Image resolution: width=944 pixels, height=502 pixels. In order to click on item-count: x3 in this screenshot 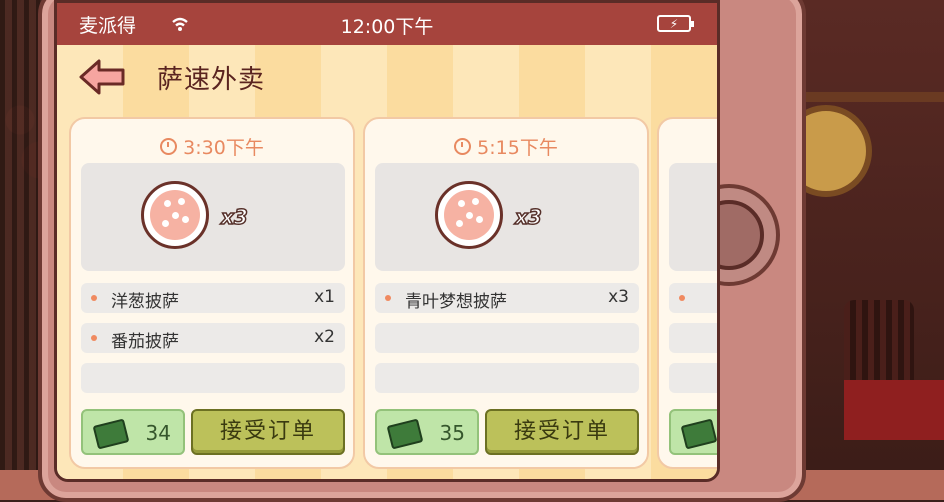, I will do `click(618, 297)`.